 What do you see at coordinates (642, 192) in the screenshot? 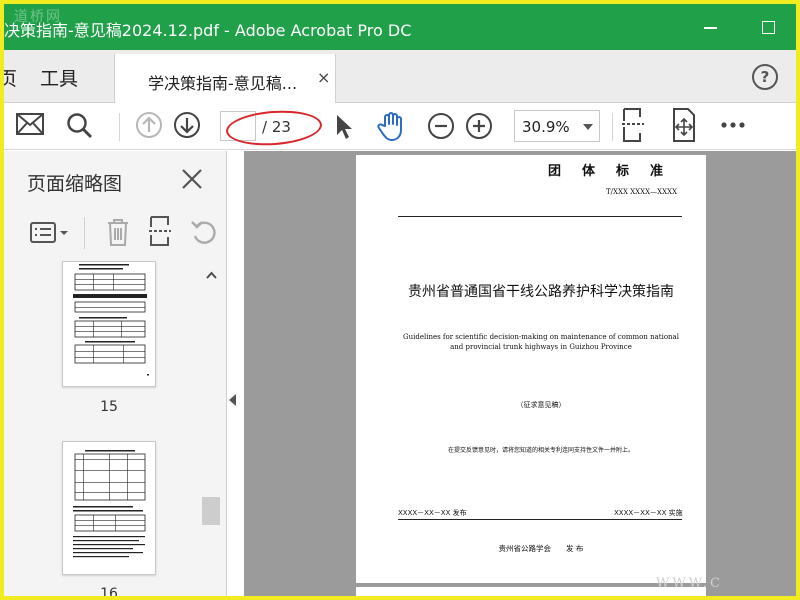
I see `standard-code: T/XXX XXXX—XXXX` at bounding box center [642, 192].